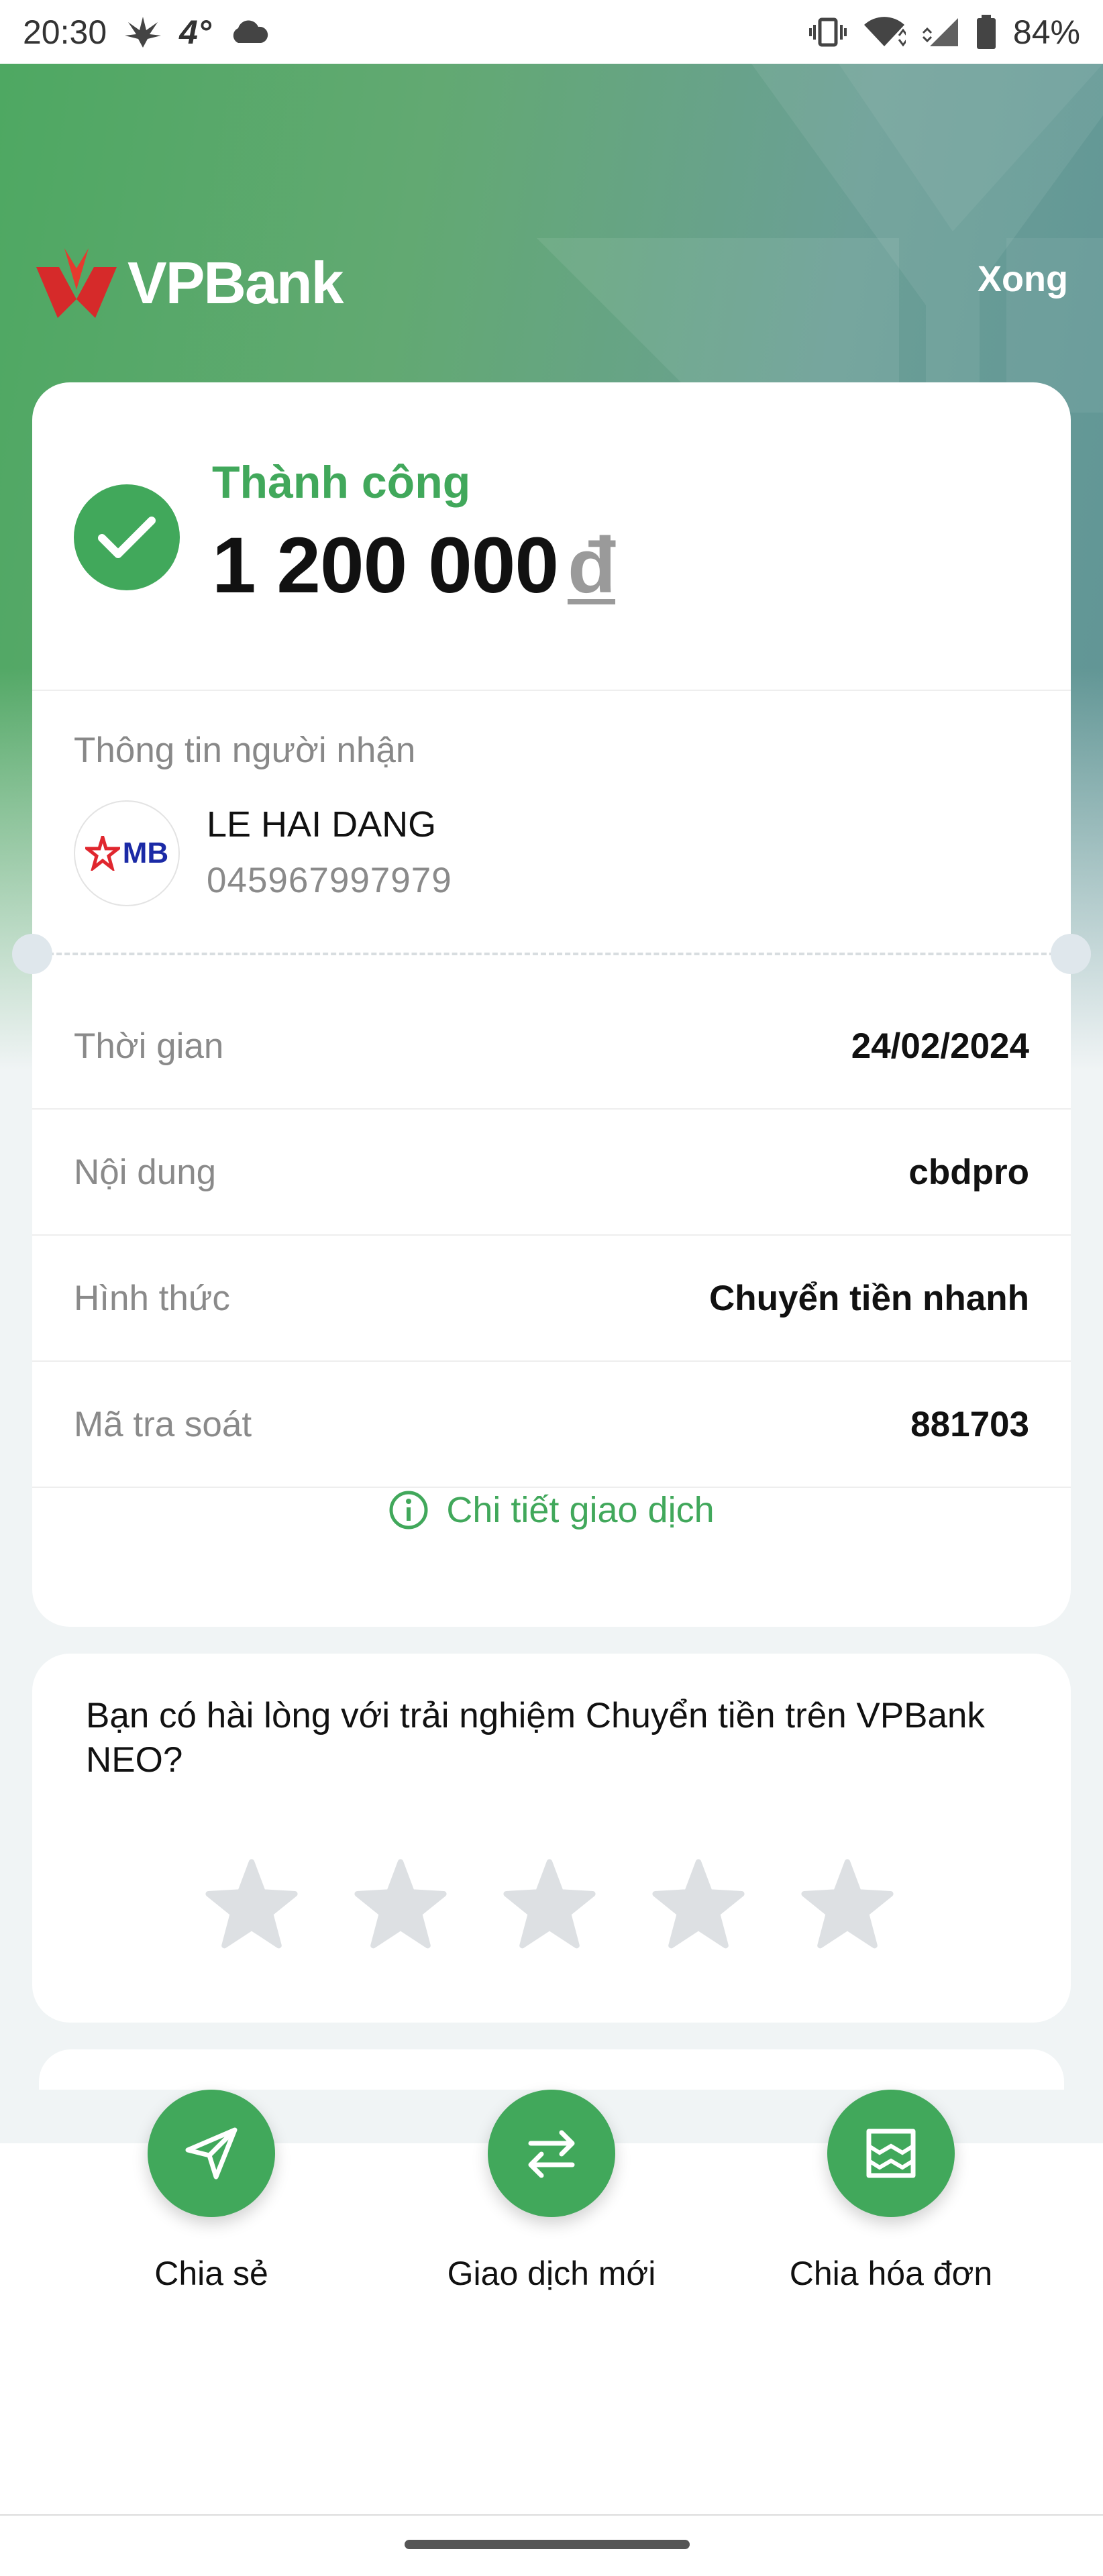 The width and height of the screenshot is (1103, 2576). What do you see at coordinates (1023, 279) in the screenshot?
I see `done-button: Xong` at bounding box center [1023, 279].